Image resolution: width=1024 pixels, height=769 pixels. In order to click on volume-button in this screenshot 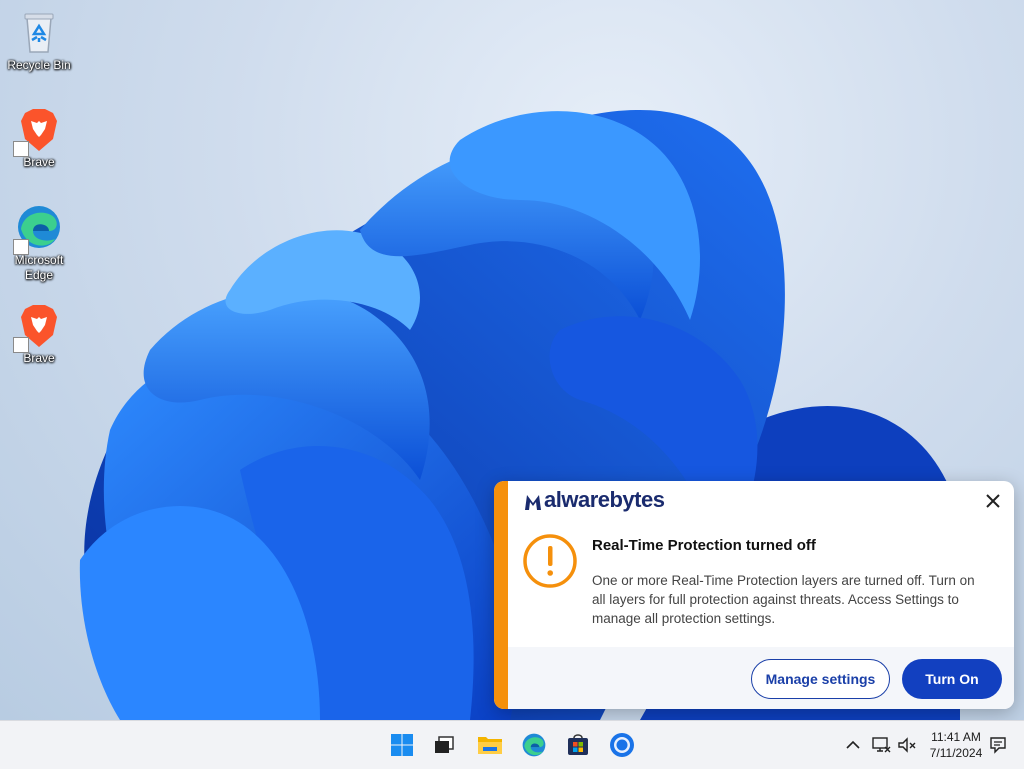, I will do `click(907, 745)`.